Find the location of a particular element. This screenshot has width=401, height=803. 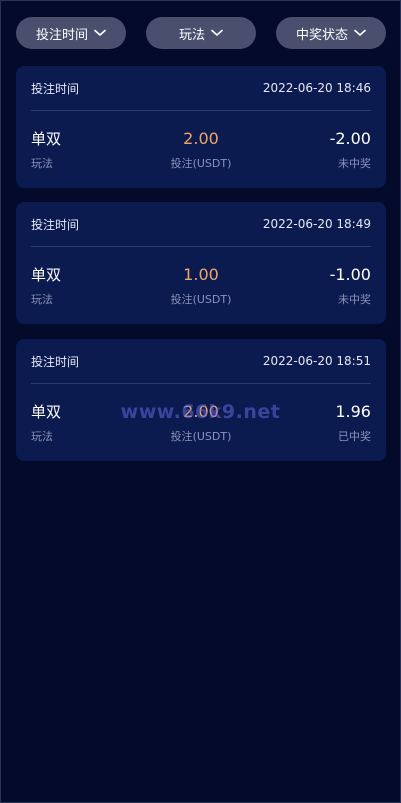

result-amount-value: -1.00 is located at coordinates (350, 274).